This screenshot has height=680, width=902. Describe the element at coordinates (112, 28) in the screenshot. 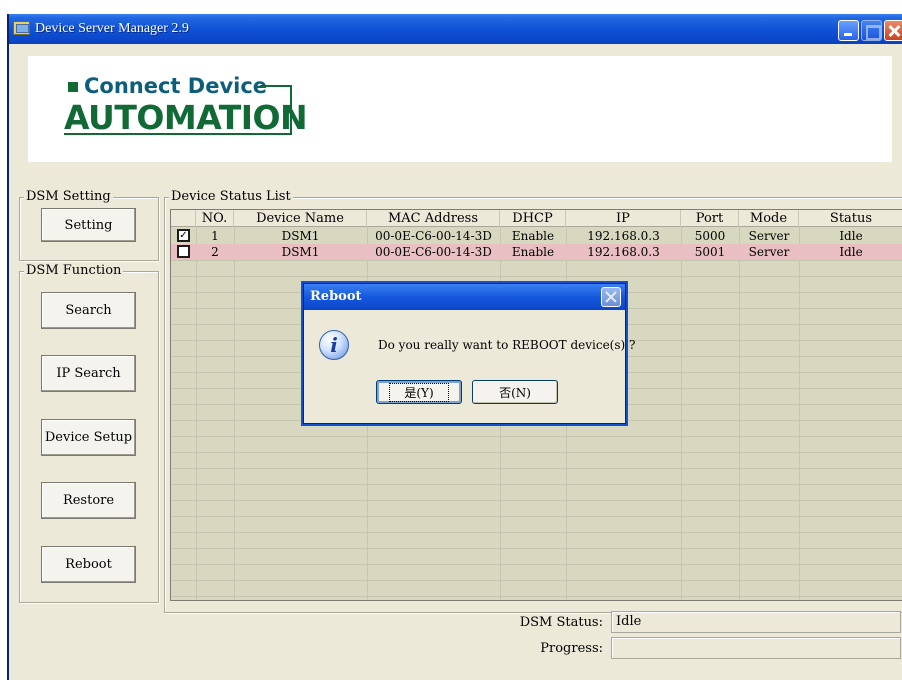

I see `window-title: Device Server Manager 2.9` at that location.